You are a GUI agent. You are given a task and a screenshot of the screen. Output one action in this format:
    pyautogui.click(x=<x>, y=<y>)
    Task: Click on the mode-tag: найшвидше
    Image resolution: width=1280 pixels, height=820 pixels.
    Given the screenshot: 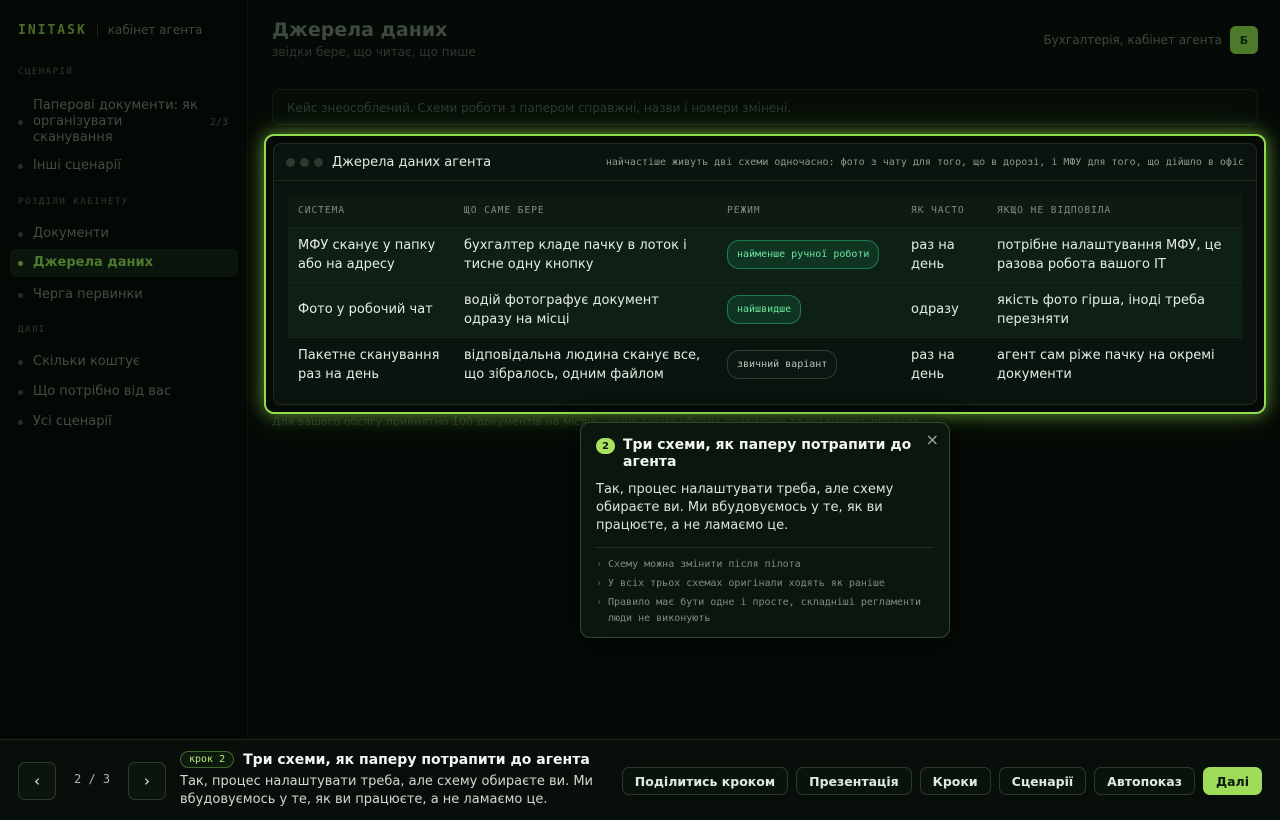 What is the action you would take?
    pyautogui.click(x=764, y=309)
    